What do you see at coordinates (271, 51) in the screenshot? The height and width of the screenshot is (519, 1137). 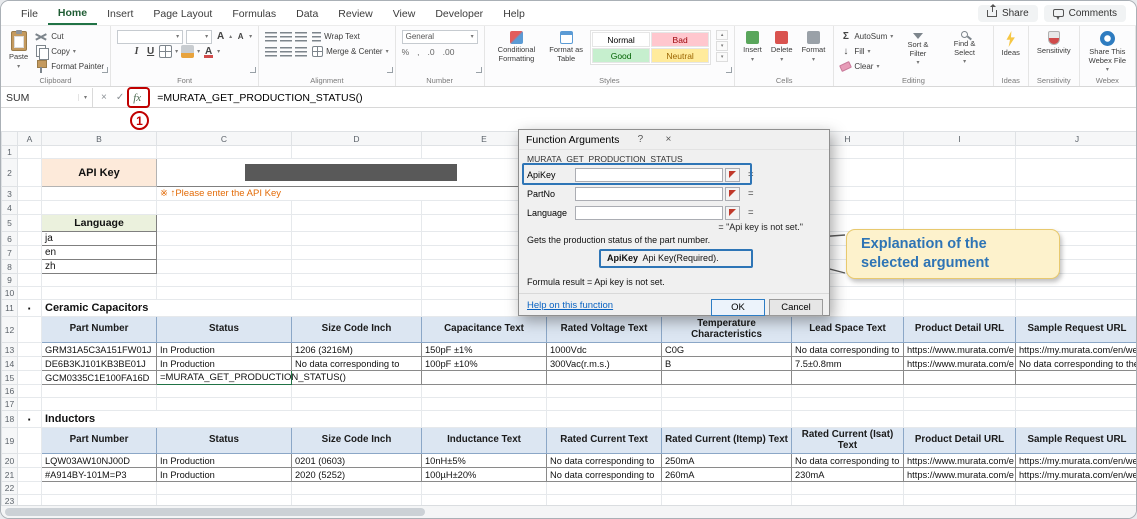 I see `align-left-icon` at bounding box center [271, 51].